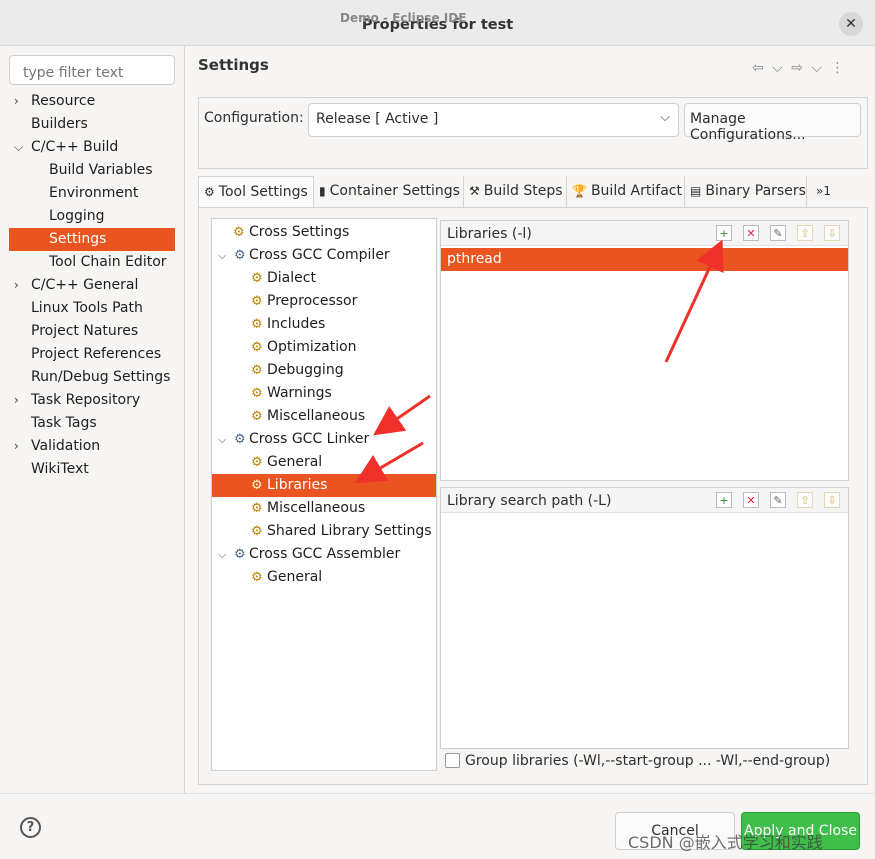 This screenshot has width=875, height=859. Describe the element at coordinates (437, 23) in the screenshot. I see `title-bar: Demo - Eclipse IDE Properties for test ✕` at that location.